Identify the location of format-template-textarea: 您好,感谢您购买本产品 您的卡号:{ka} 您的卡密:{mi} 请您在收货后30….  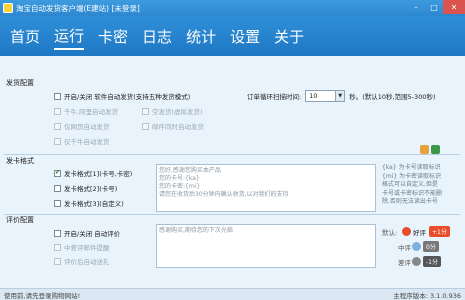
(266, 188).